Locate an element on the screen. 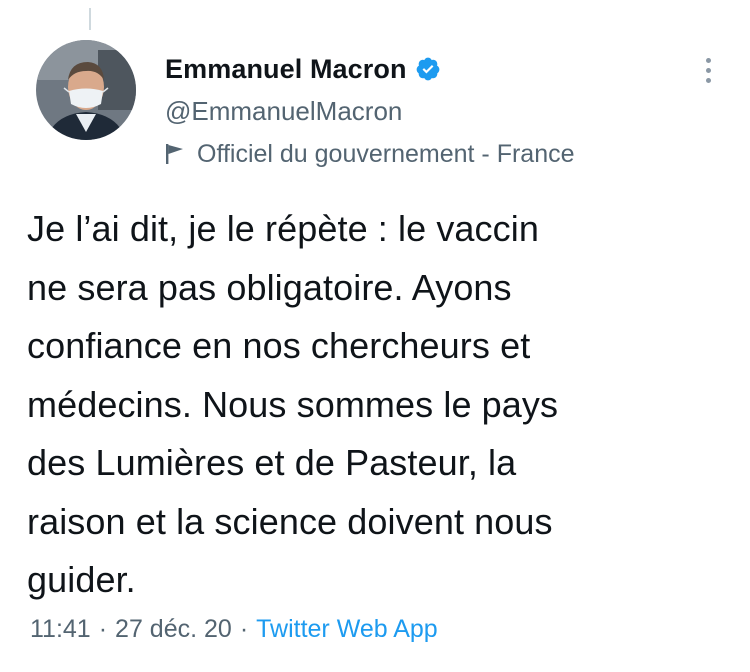 The height and width of the screenshot is (672, 750). flag-icon is located at coordinates (175, 154).